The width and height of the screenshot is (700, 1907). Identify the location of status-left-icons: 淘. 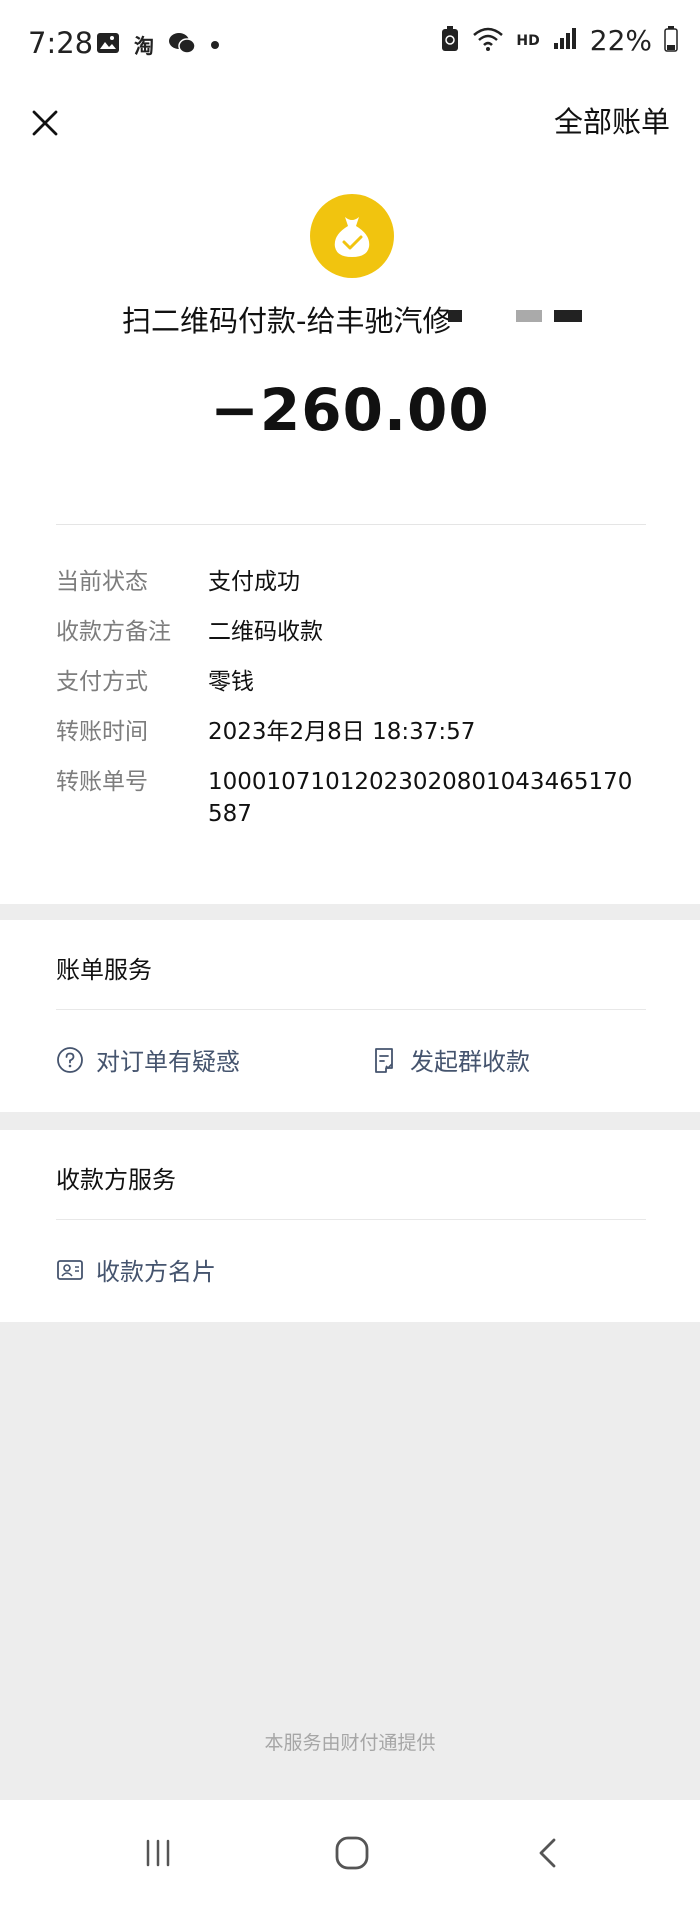
(158, 44).